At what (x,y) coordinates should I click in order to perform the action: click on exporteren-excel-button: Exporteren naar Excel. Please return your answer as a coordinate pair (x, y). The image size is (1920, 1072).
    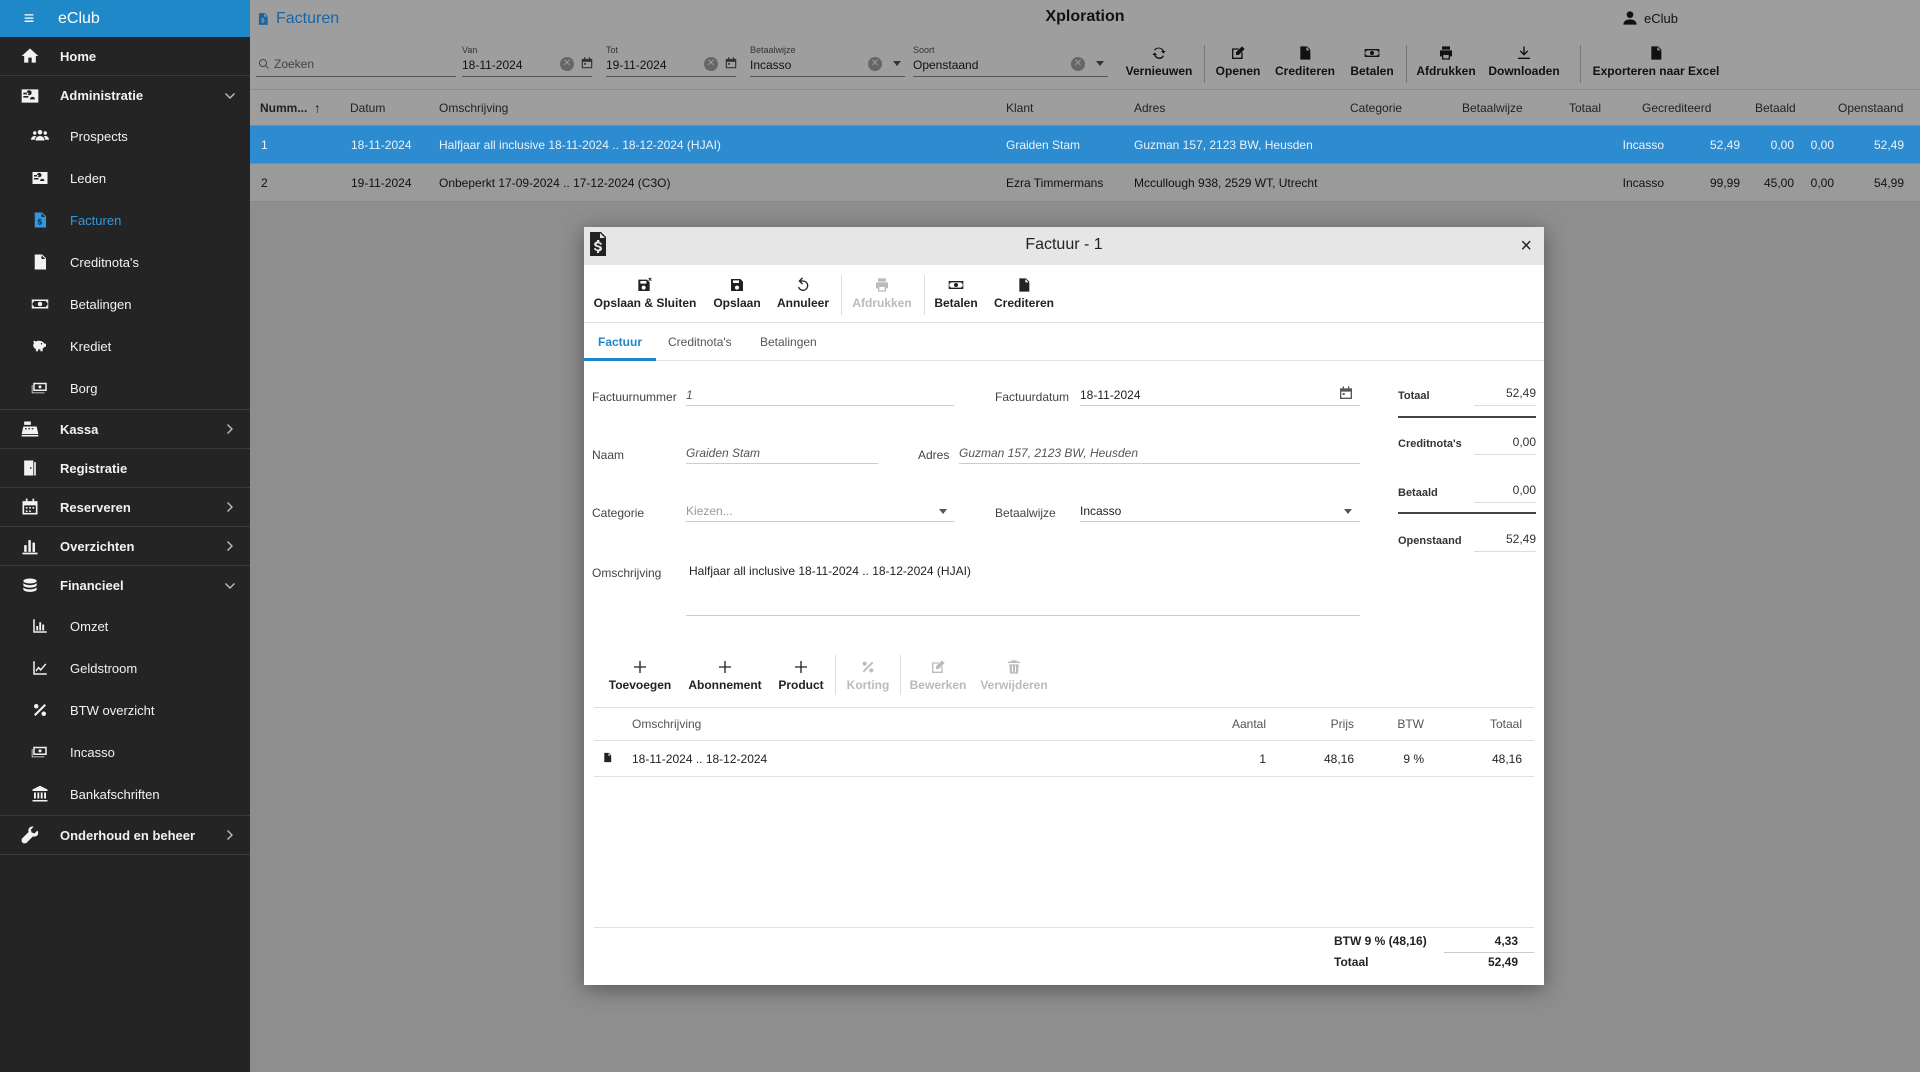
    Looking at the image, I should click on (1656, 61).